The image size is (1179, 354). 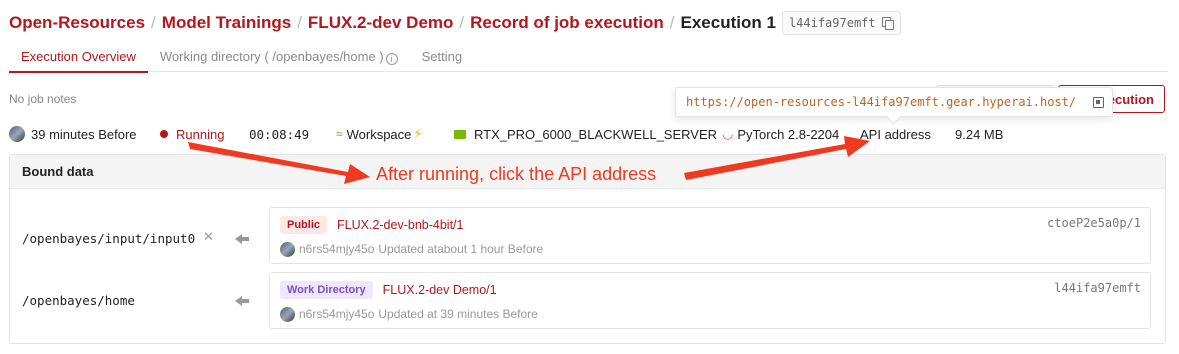 What do you see at coordinates (516, 174) in the screenshot?
I see `annotation-text: After running, click the API address` at bounding box center [516, 174].